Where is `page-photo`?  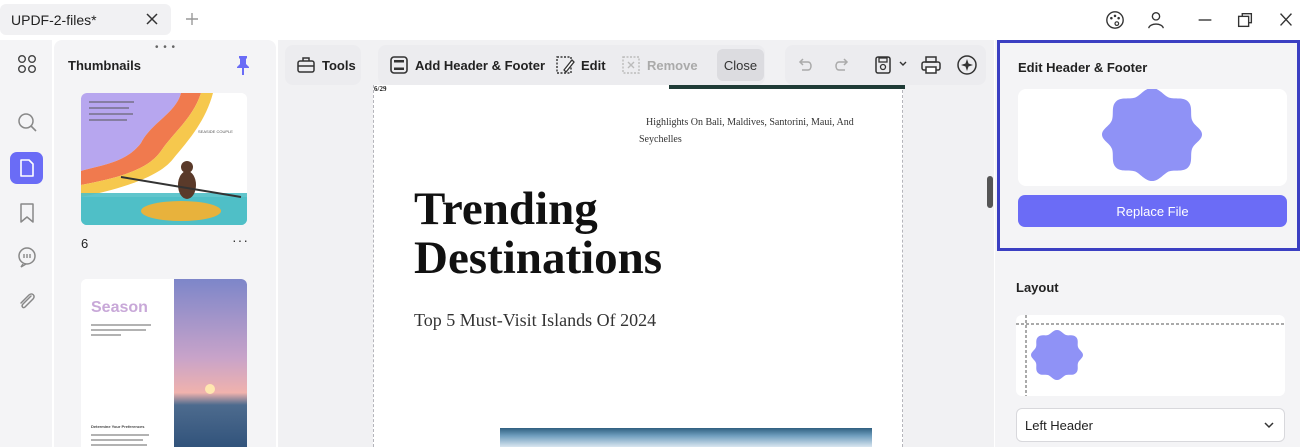 page-photo is located at coordinates (686, 437).